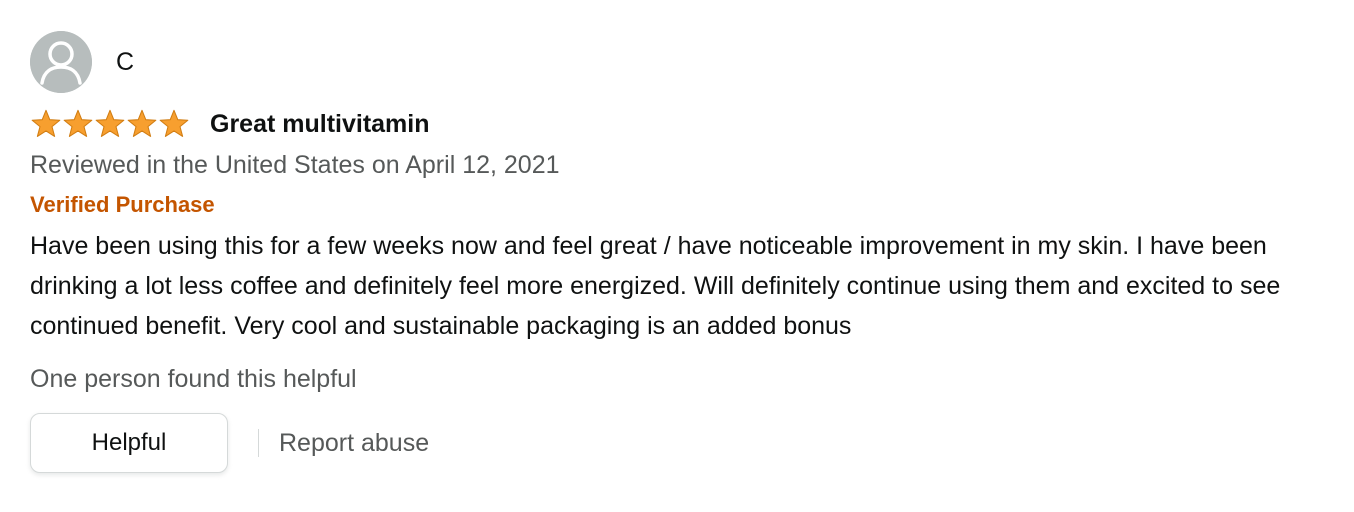 This screenshot has width=1354, height=512. I want to click on reviewer-name: C, so click(125, 62).